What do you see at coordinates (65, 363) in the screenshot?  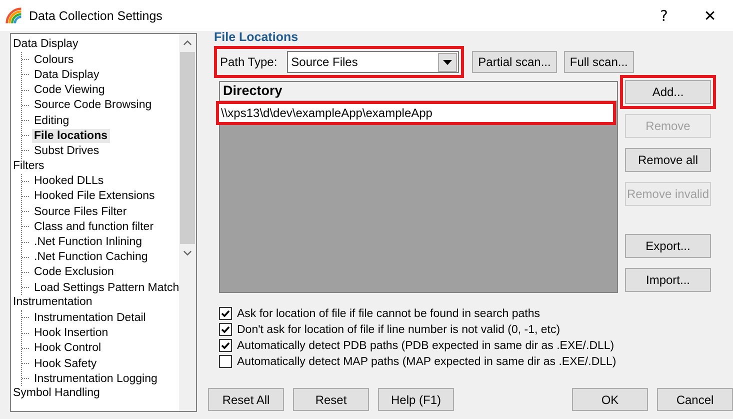 I see `tree-item: Hook Safety` at bounding box center [65, 363].